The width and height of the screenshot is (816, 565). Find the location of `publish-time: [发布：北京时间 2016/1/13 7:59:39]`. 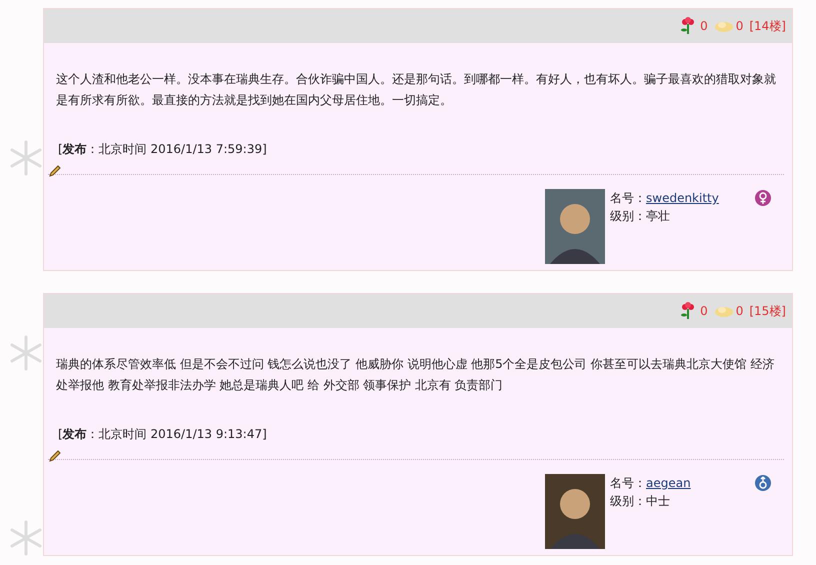

publish-time: [发布：北京时间 2016/1/13 7:59:39] is located at coordinates (163, 149).